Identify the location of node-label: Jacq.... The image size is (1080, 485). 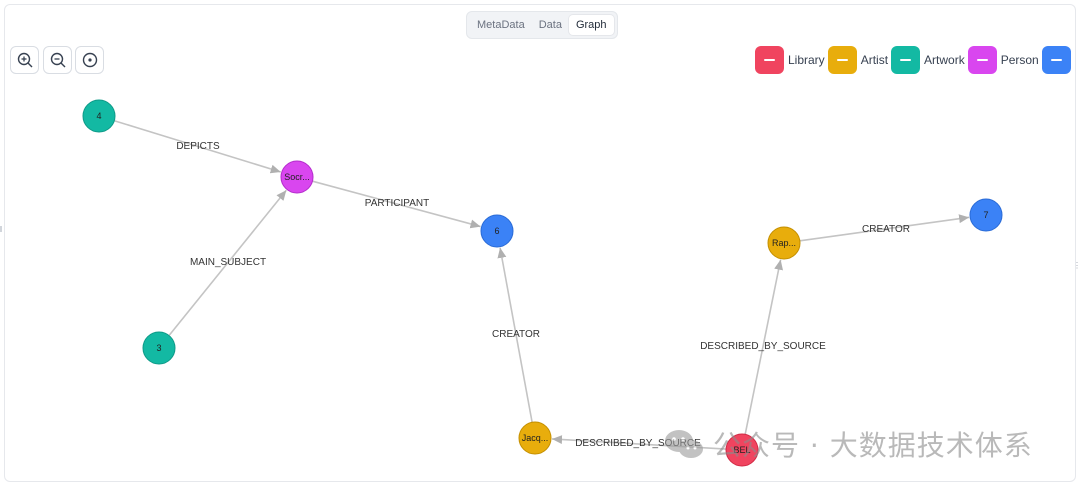
(535, 438).